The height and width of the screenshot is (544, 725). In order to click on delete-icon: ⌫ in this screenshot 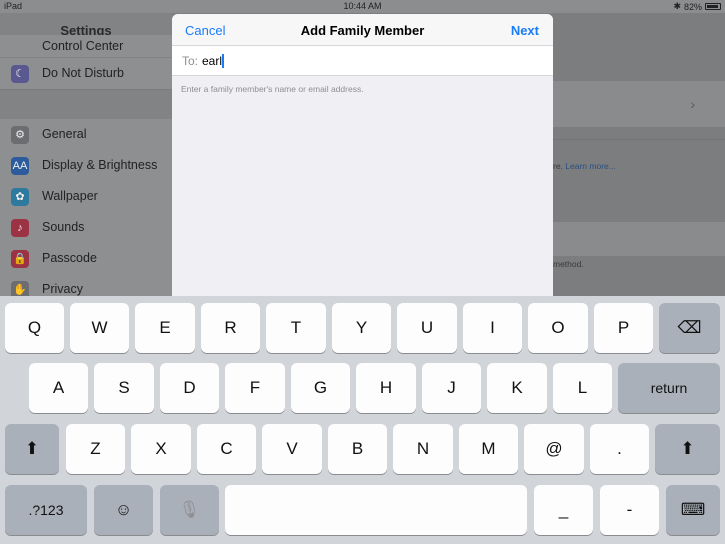, I will do `click(689, 327)`.